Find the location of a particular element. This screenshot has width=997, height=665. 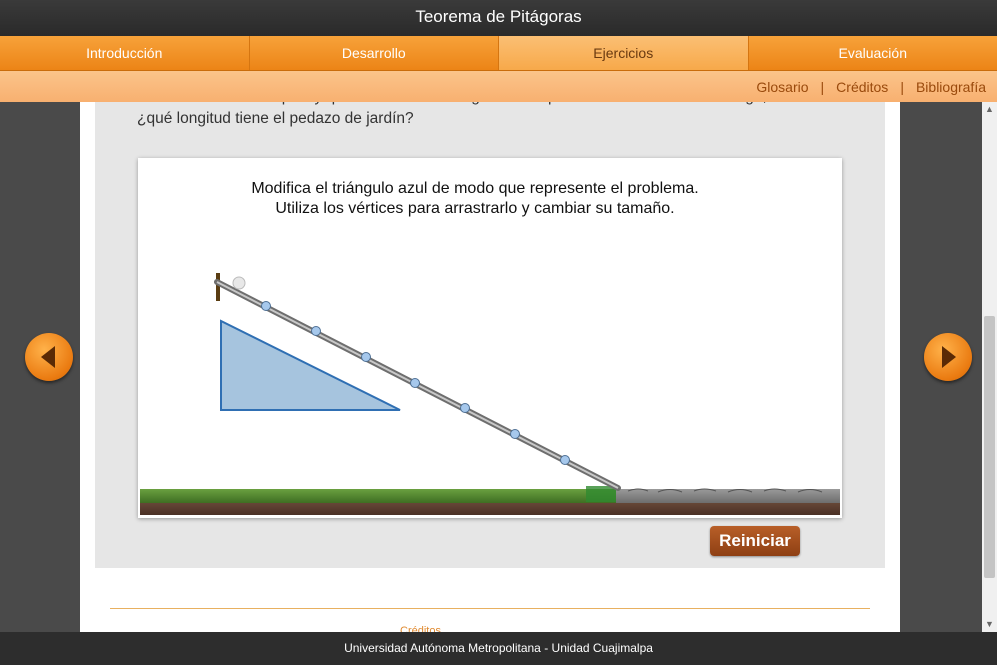

prev-page-button is located at coordinates (49, 357).